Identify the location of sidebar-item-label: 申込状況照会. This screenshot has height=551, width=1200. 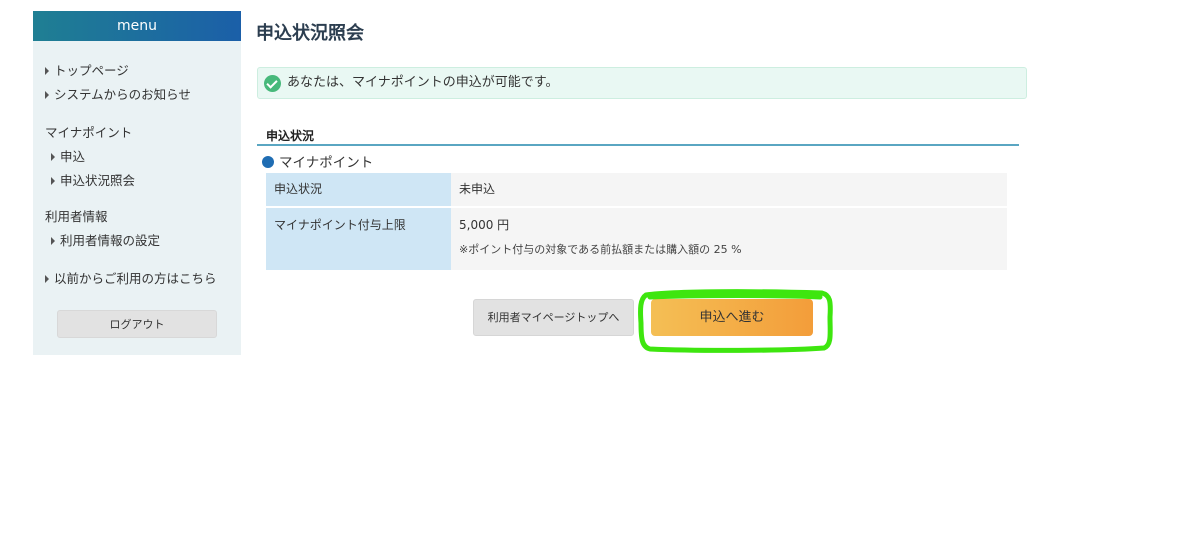
(98, 180).